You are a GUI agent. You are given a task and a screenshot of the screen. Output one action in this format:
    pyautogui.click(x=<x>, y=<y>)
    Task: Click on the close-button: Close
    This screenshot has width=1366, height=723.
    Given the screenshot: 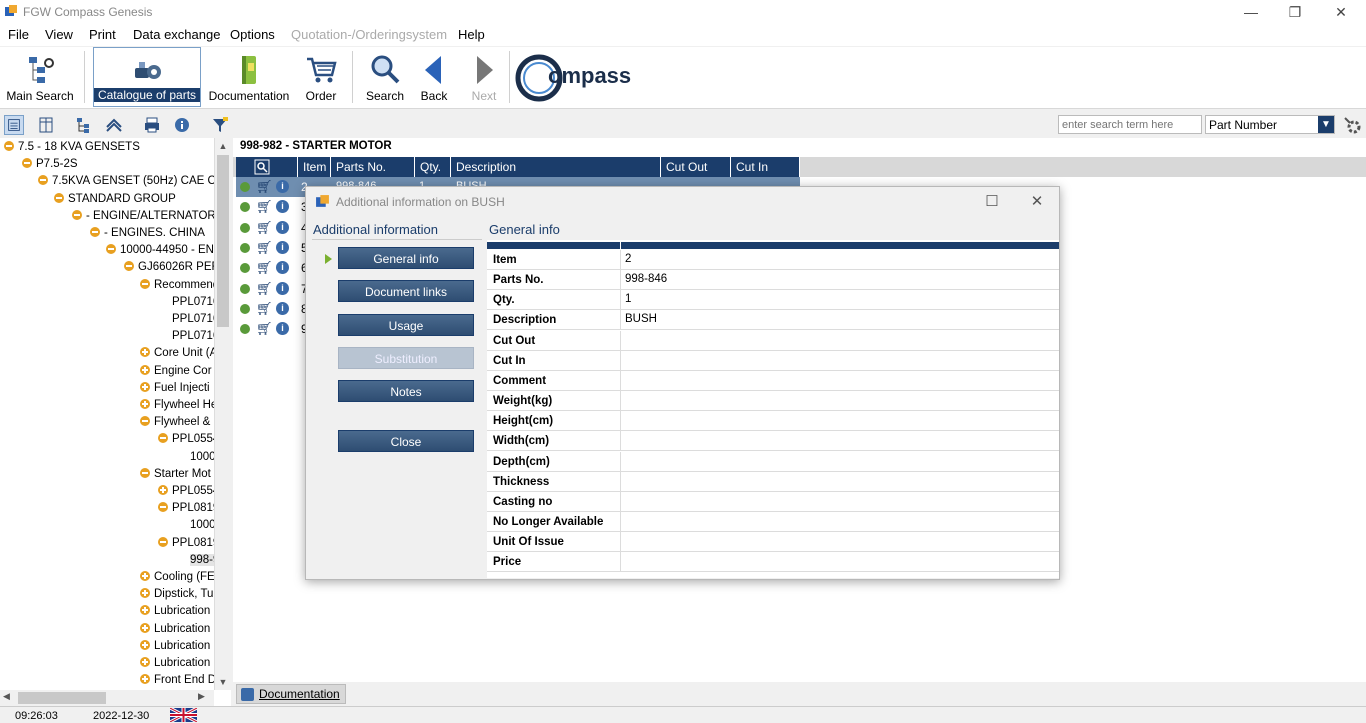 What is the action you would take?
    pyautogui.click(x=406, y=441)
    